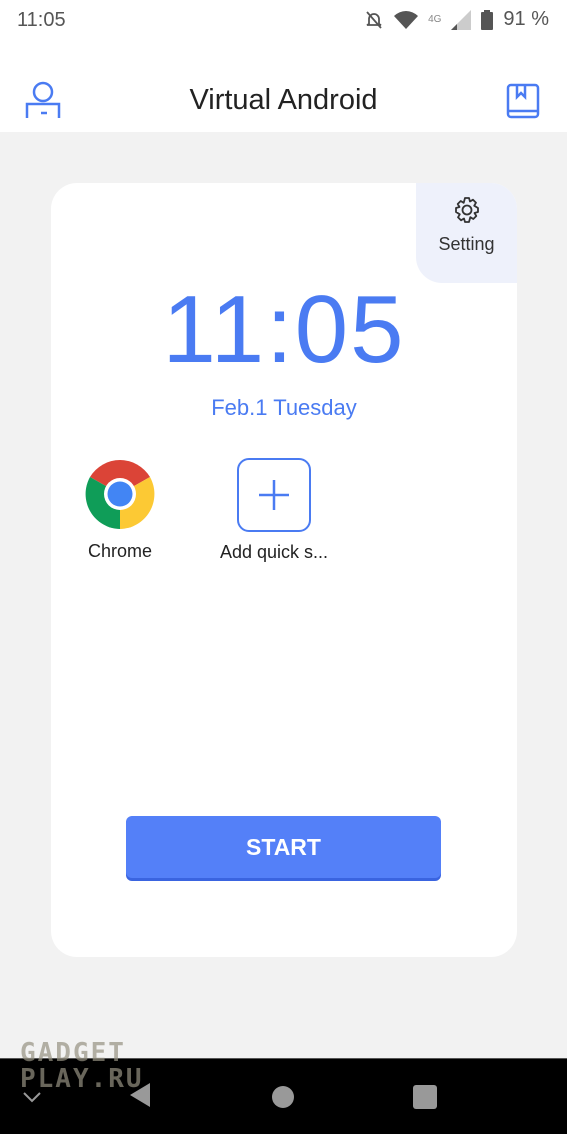  I want to click on network-type: 4G, so click(435, 19).